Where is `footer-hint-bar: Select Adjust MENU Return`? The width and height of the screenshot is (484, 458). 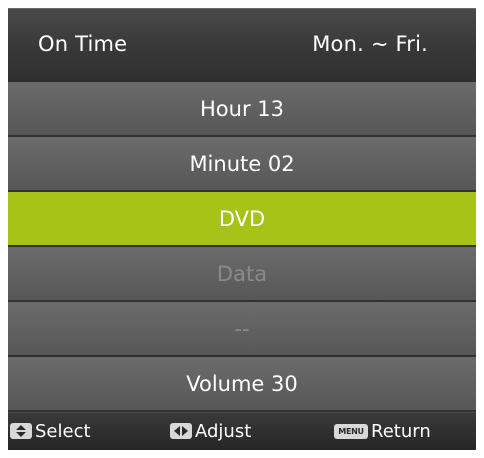
footer-hint-bar: Select Adjust MENU Return is located at coordinates (242, 431).